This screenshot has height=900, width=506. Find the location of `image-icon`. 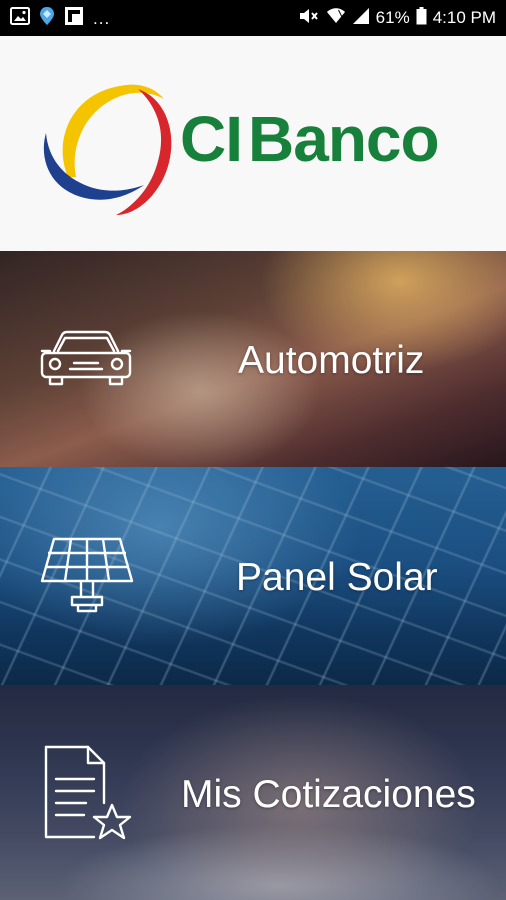

image-icon is located at coordinates (20, 18).